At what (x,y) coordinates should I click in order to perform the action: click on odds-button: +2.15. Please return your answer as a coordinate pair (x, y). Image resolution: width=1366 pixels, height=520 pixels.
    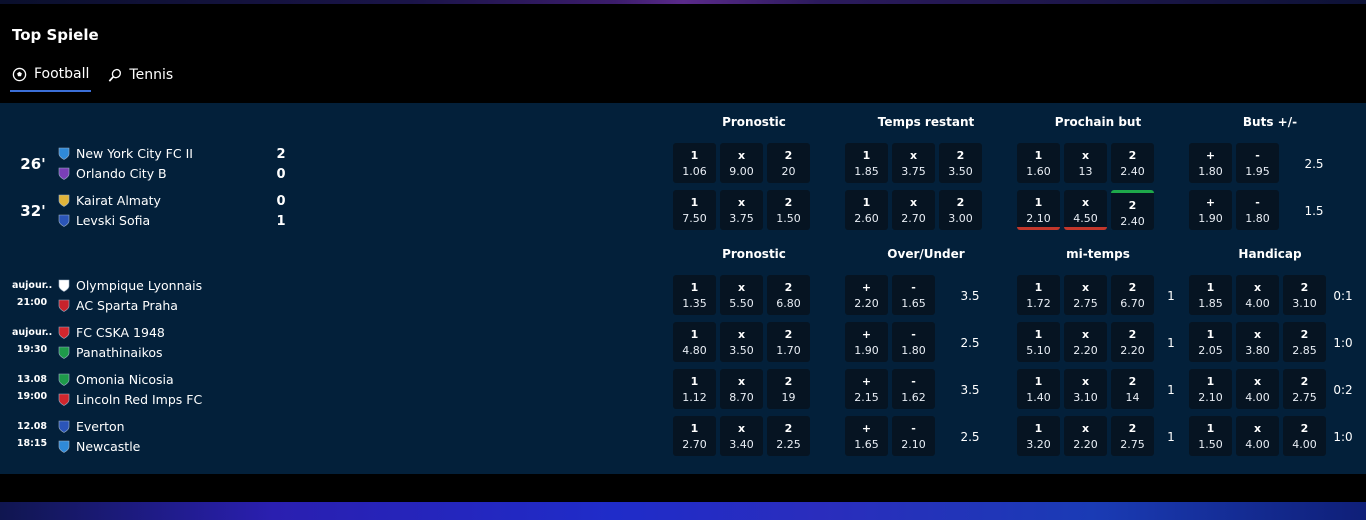
    Looking at the image, I should click on (866, 389).